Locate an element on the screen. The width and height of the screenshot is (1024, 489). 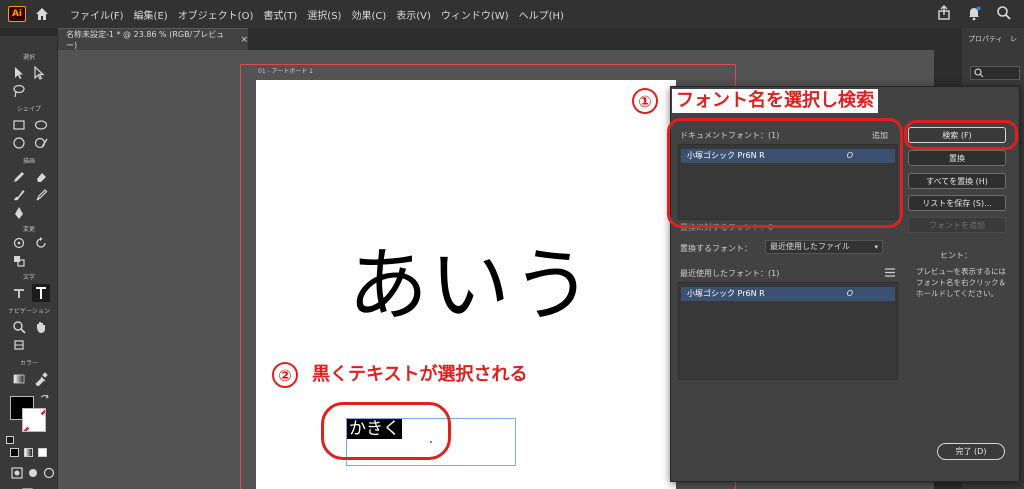
menu-effect: 効果(C) is located at coordinates (368, 14).